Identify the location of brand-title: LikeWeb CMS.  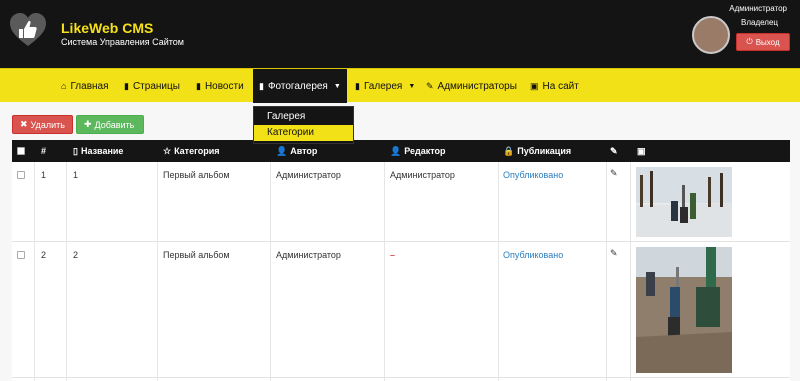
(107, 28).